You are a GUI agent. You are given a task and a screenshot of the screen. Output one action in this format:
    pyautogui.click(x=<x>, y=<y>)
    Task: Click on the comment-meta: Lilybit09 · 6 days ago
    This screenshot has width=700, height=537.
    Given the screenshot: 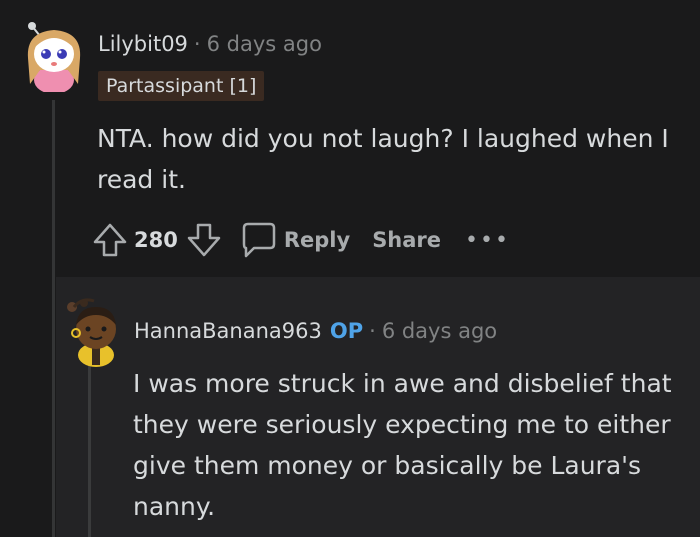 What is the action you would take?
    pyautogui.click(x=210, y=44)
    